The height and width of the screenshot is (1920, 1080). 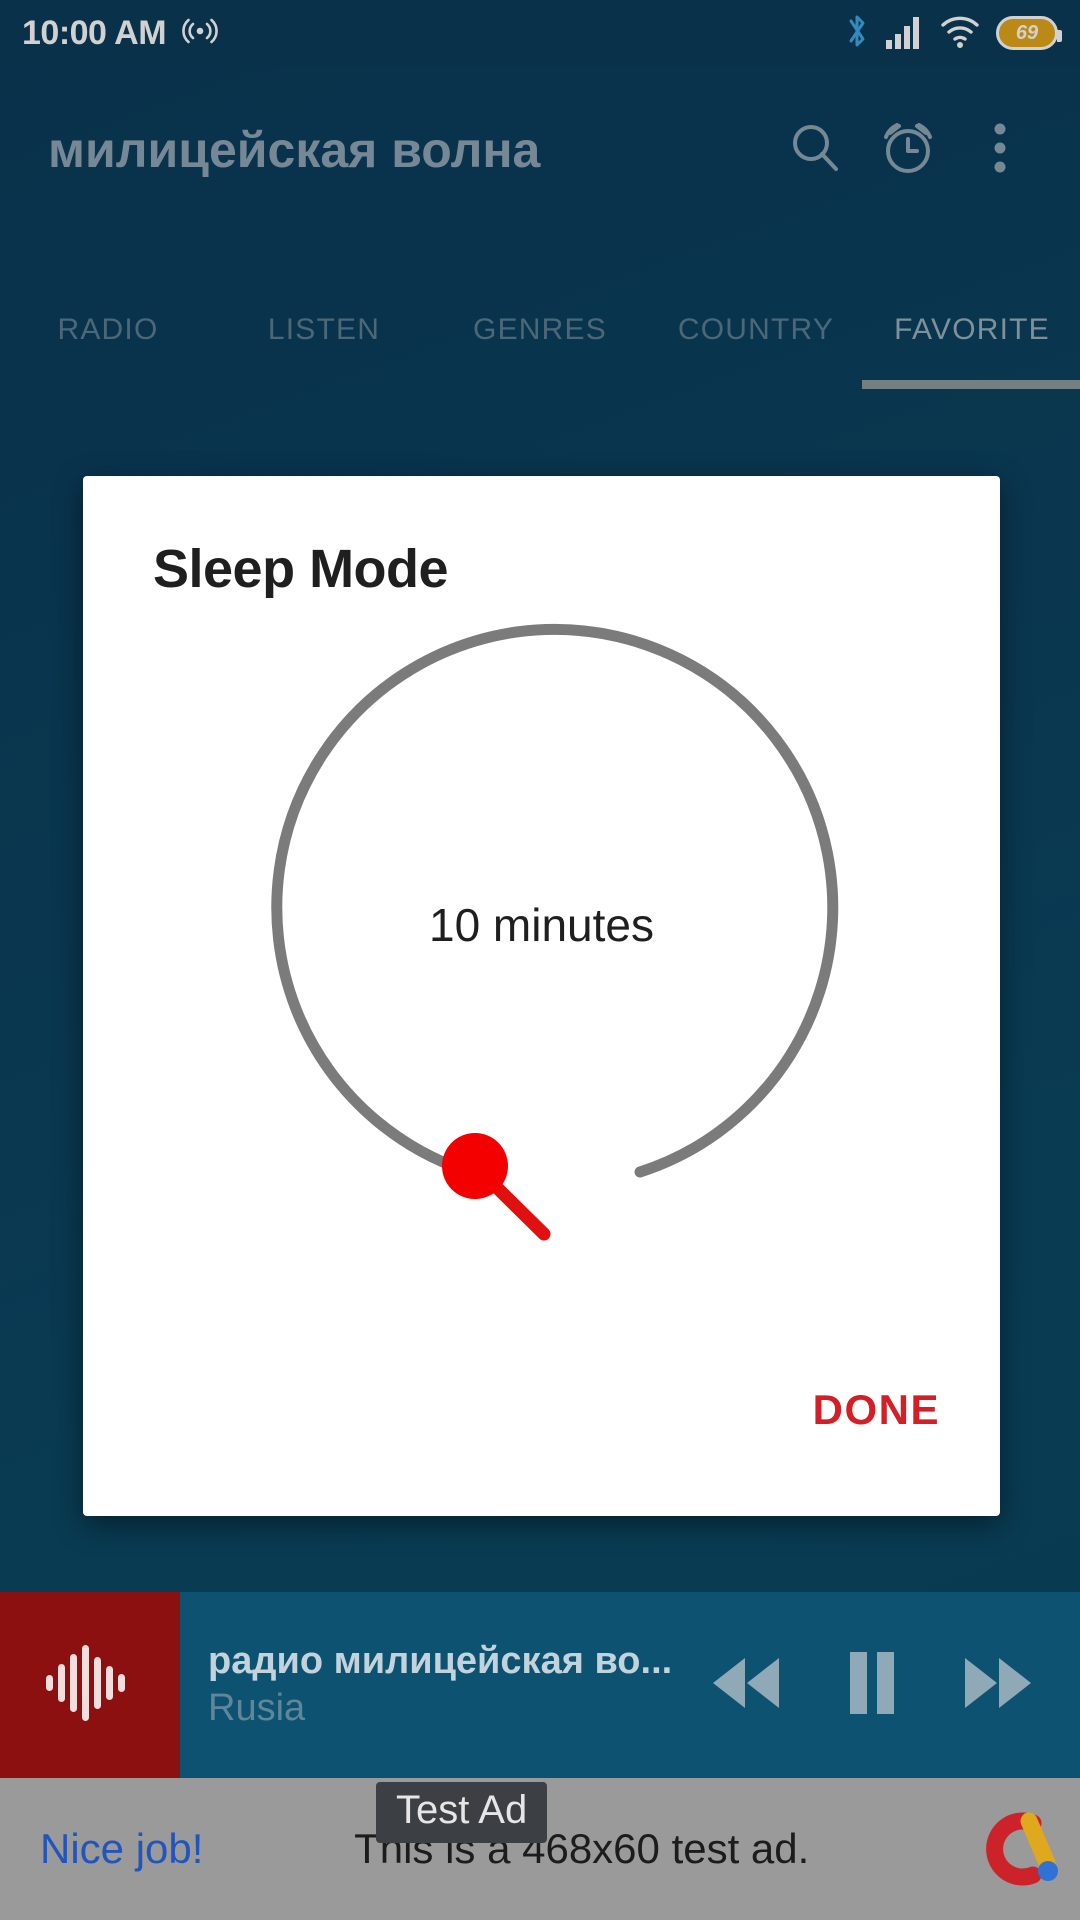 I want to click on done-button: DONE, so click(x=876, y=1410).